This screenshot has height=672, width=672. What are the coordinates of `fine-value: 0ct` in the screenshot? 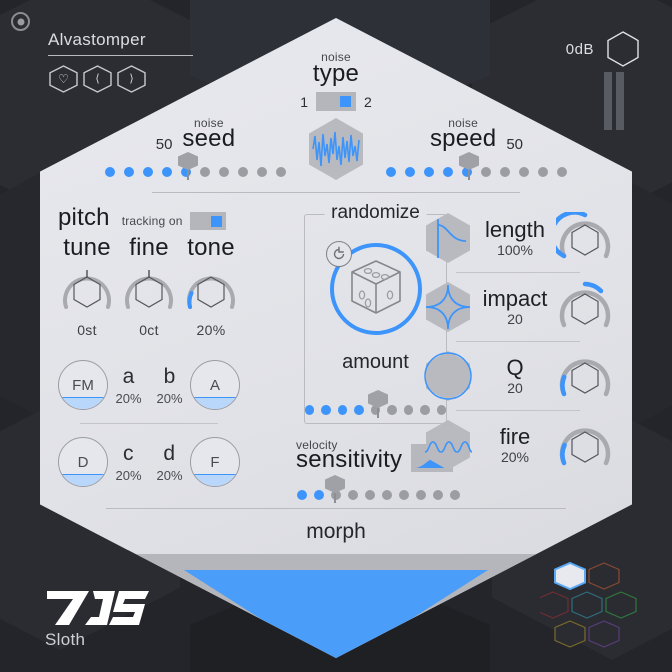 It's located at (149, 330).